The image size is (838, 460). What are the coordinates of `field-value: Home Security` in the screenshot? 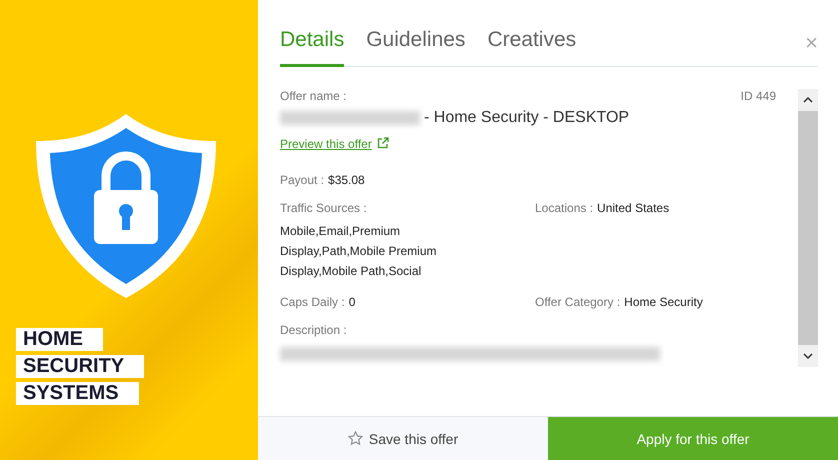 It's located at (663, 302).